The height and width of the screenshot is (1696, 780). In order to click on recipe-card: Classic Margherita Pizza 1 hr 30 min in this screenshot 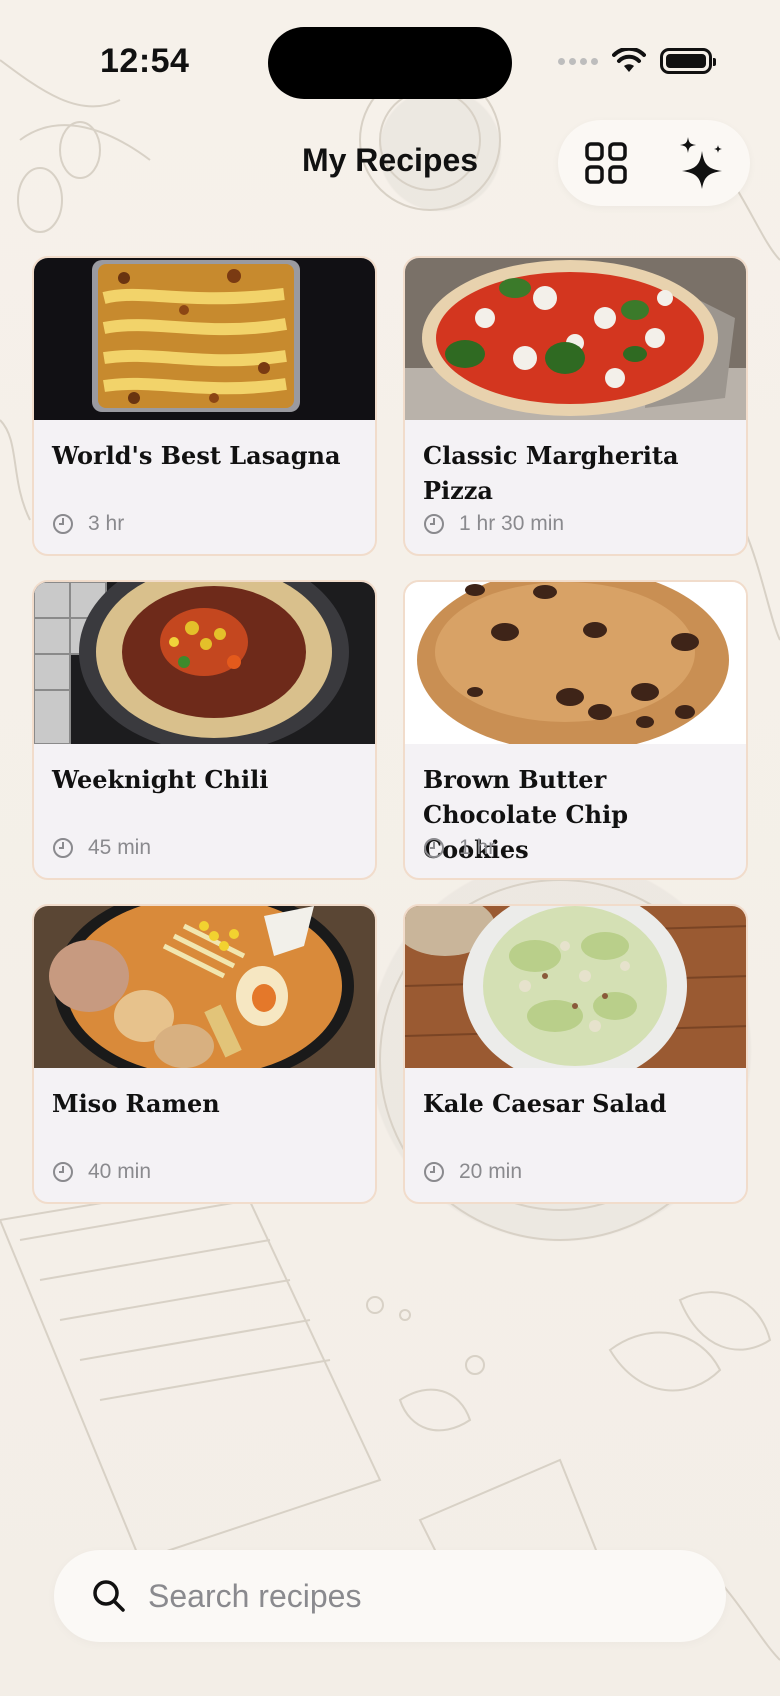, I will do `click(575, 406)`.